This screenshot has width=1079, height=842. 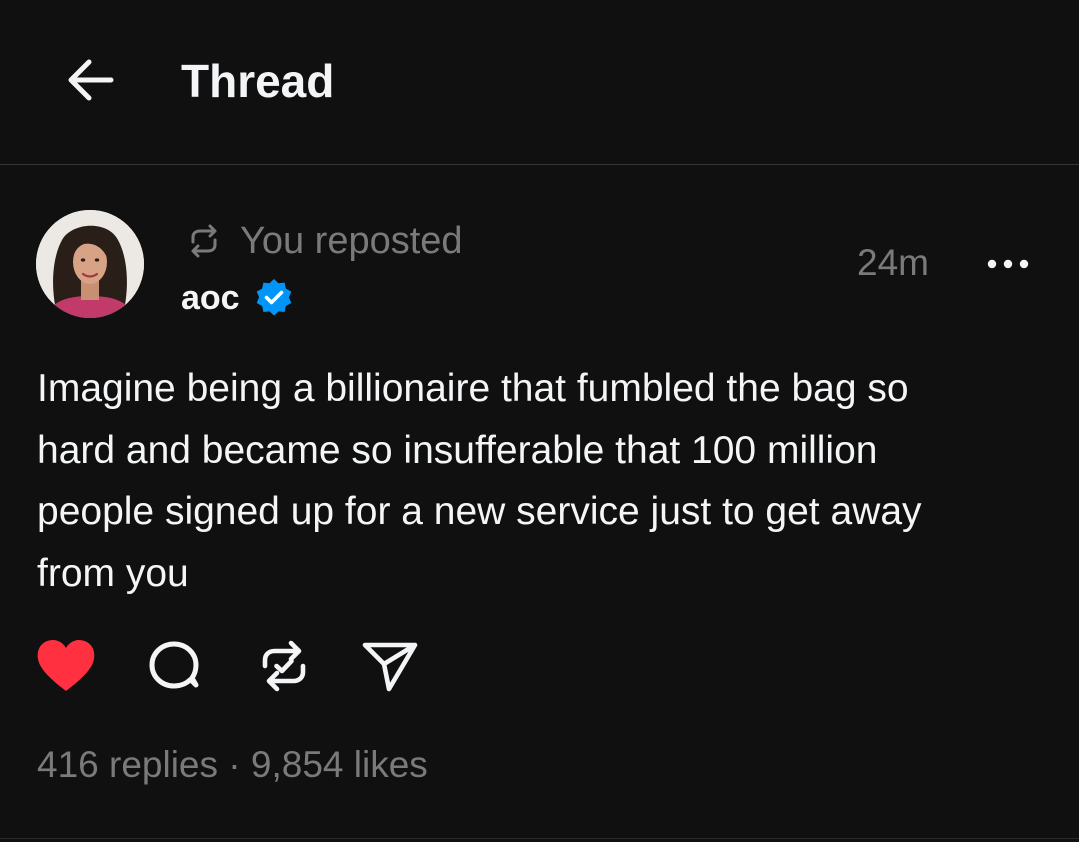 I want to click on repost-label: You reposted, so click(x=351, y=240).